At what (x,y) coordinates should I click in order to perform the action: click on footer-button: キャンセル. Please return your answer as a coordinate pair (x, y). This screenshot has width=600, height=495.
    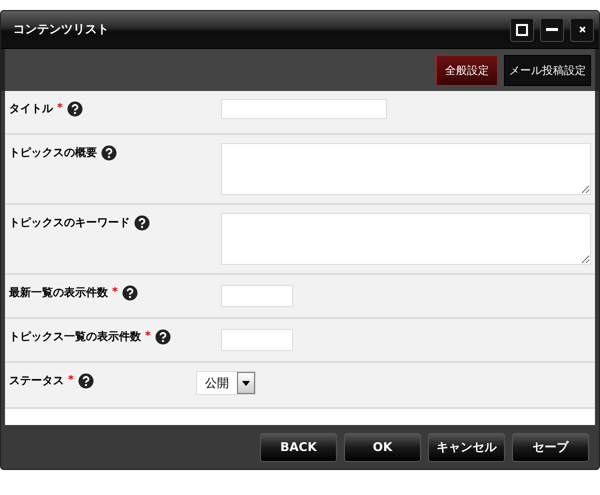
    Looking at the image, I should click on (466, 447).